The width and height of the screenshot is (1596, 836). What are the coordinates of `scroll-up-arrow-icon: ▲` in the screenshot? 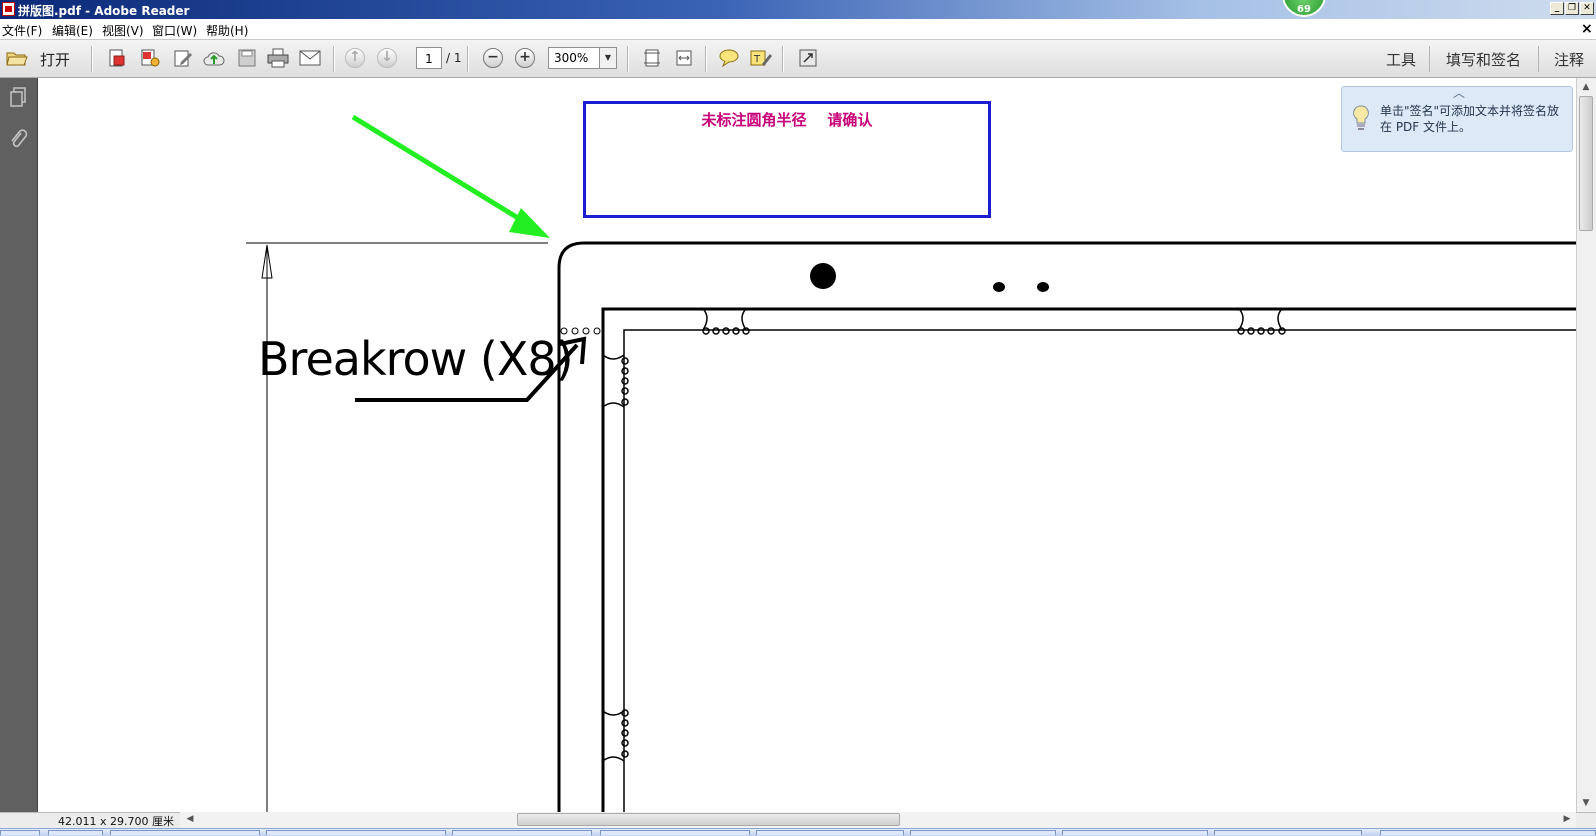 It's located at (1586, 87).